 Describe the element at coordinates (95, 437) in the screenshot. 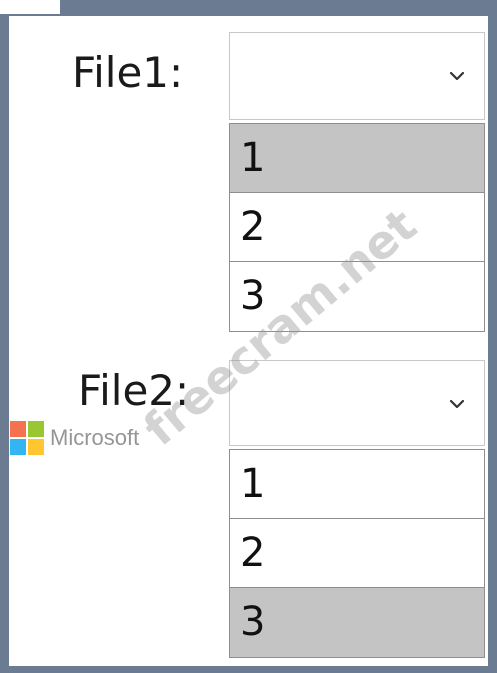

I see `microsoft-logo-text: Microsoft` at that location.